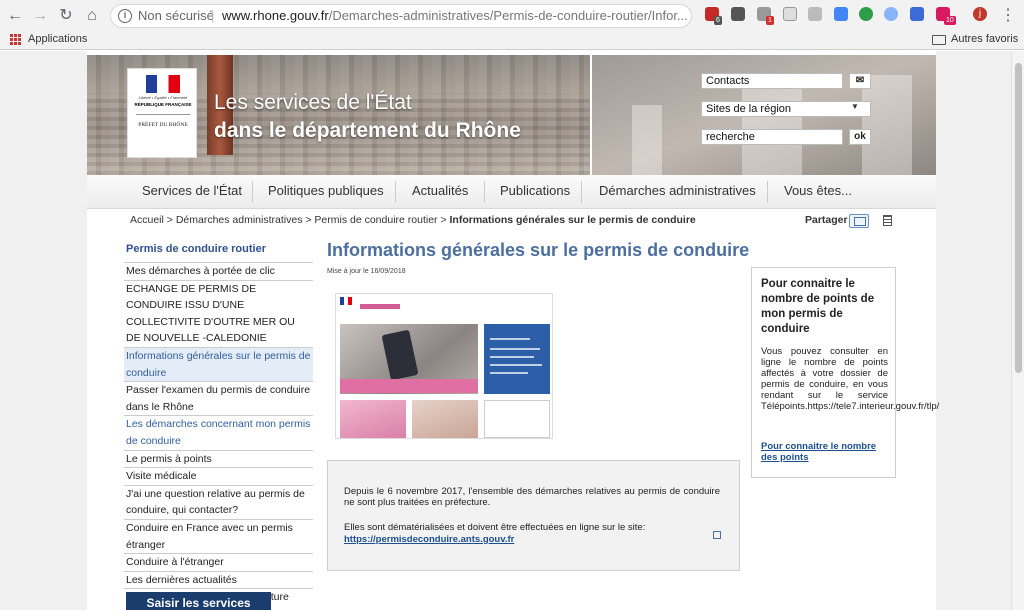  Describe the element at coordinates (366, 271) in the screenshot. I see `update-date: Mise à jour le 16/09/2018` at that location.